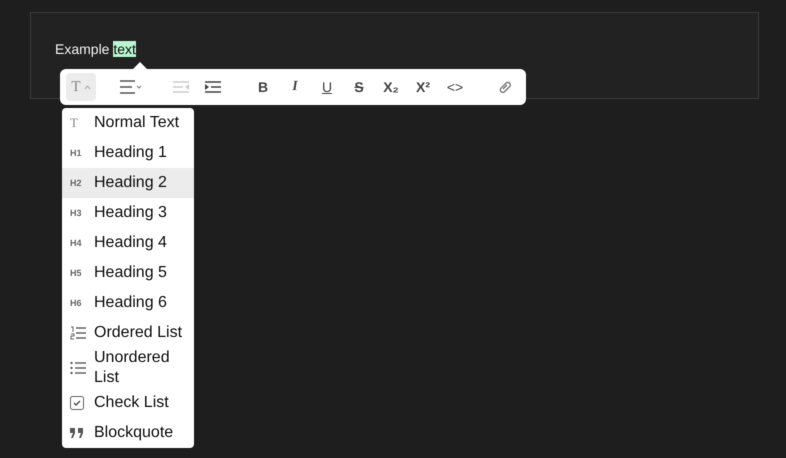 Image resolution: width=786 pixels, height=458 pixels. Describe the element at coordinates (131, 87) in the screenshot. I see `align-icon` at that location.